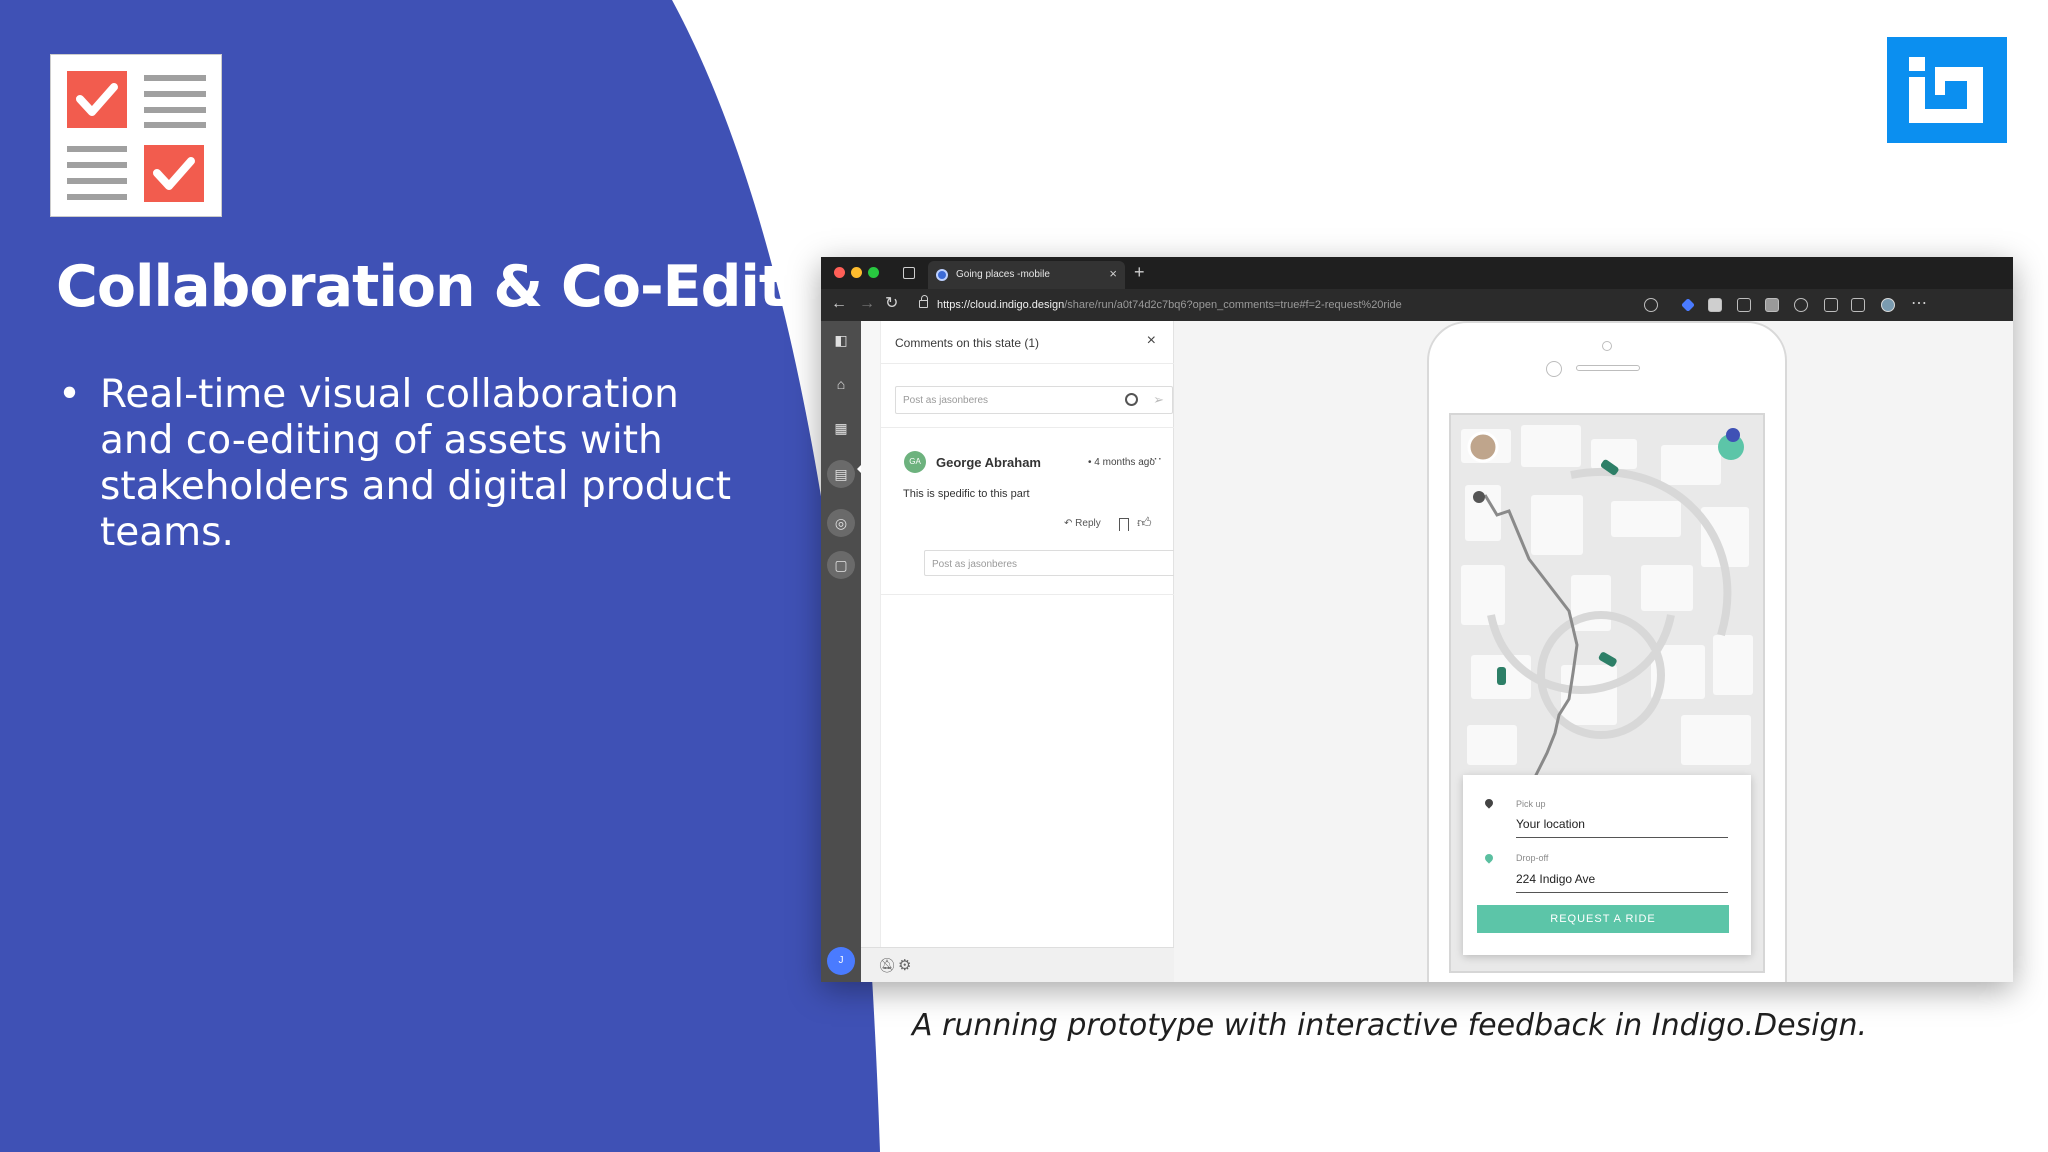 The image size is (2048, 1152). What do you see at coordinates (841, 474) in the screenshot?
I see `comments-icon: ▤` at bounding box center [841, 474].